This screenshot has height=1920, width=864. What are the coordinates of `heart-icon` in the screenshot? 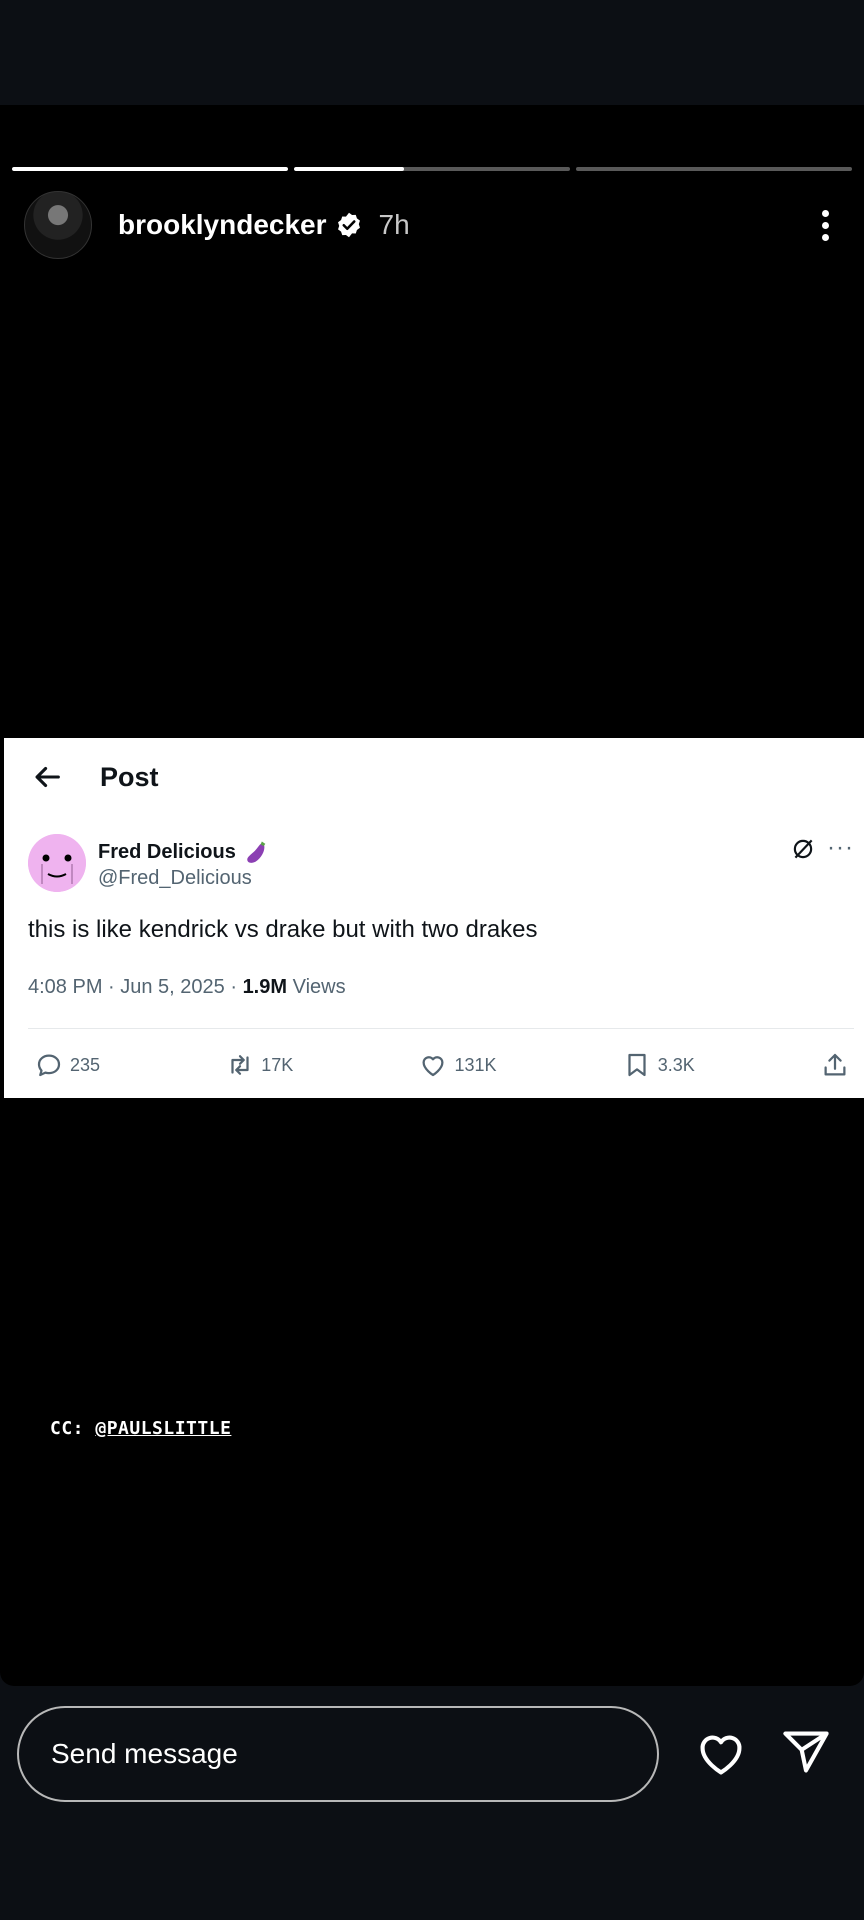 It's located at (433, 1066).